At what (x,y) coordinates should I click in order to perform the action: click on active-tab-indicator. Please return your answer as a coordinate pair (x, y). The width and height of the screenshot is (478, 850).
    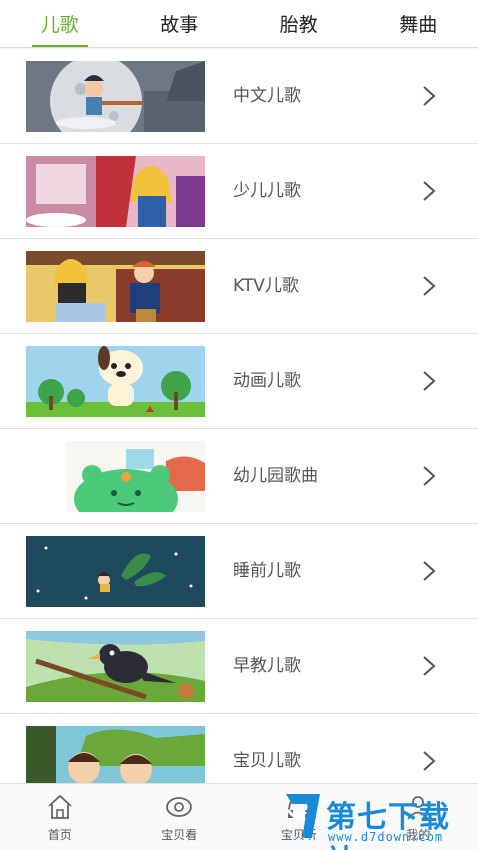
    Looking at the image, I should click on (60, 46).